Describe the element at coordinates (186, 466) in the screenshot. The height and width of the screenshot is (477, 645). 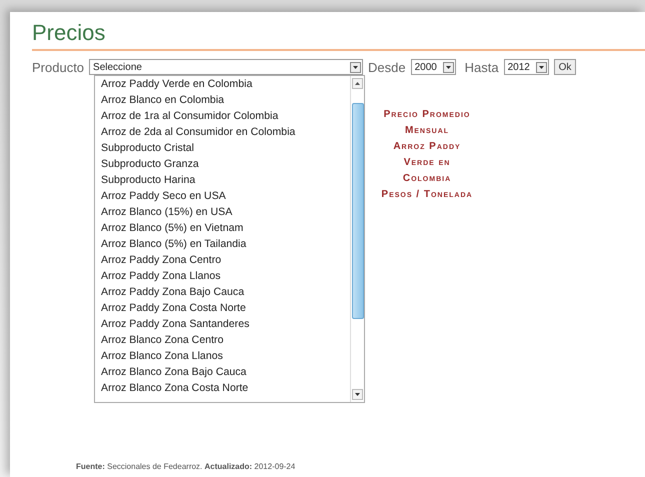
I see `source-note: Fuente: Seccionales de Fedearroz. Actualizado: 2012-09-24` at that location.